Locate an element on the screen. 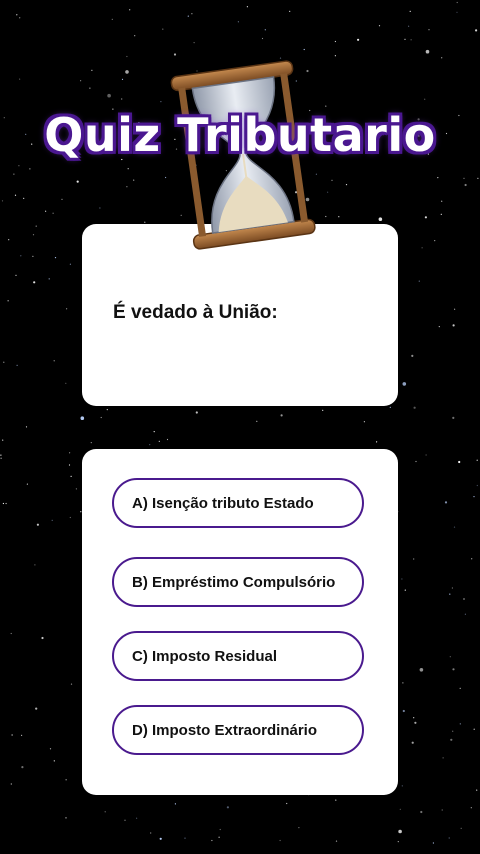 This screenshot has height=854, width=480. question-text: É vedado à União: is located at coordinates (195, 312).